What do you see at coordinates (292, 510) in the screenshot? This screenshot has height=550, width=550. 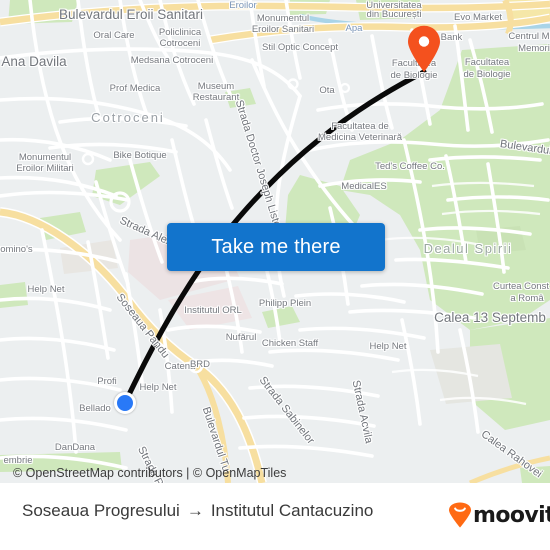 I see `route-destination-label: Institutul Cantacuzino` at bounding box center [292, 510].